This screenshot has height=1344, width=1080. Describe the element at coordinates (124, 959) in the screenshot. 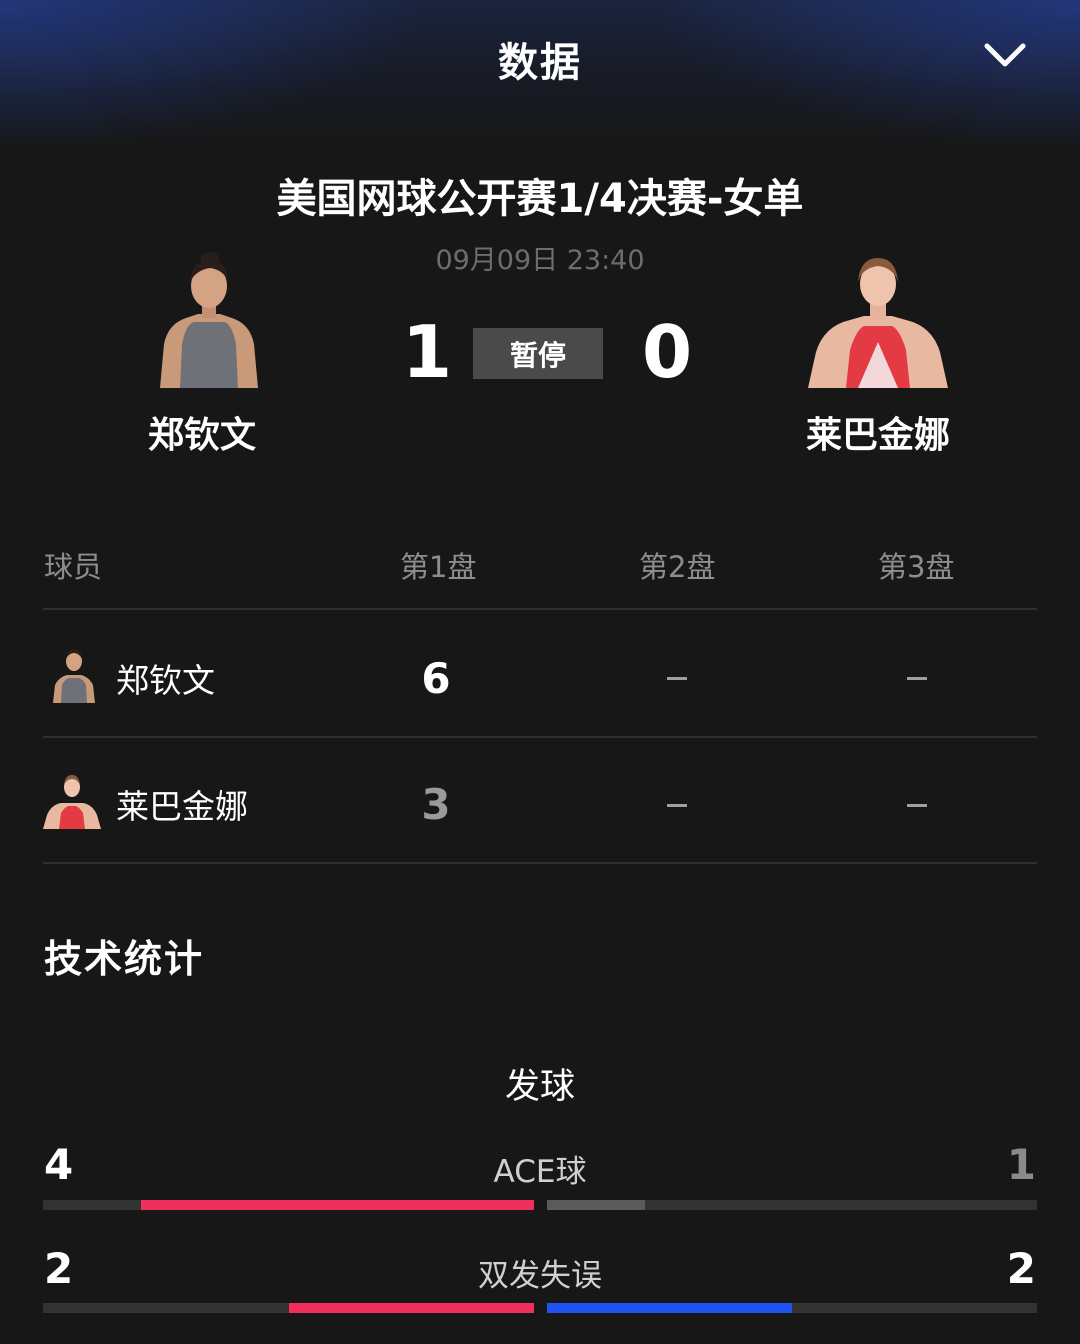

I see `section-title: 技术统计` at that location.